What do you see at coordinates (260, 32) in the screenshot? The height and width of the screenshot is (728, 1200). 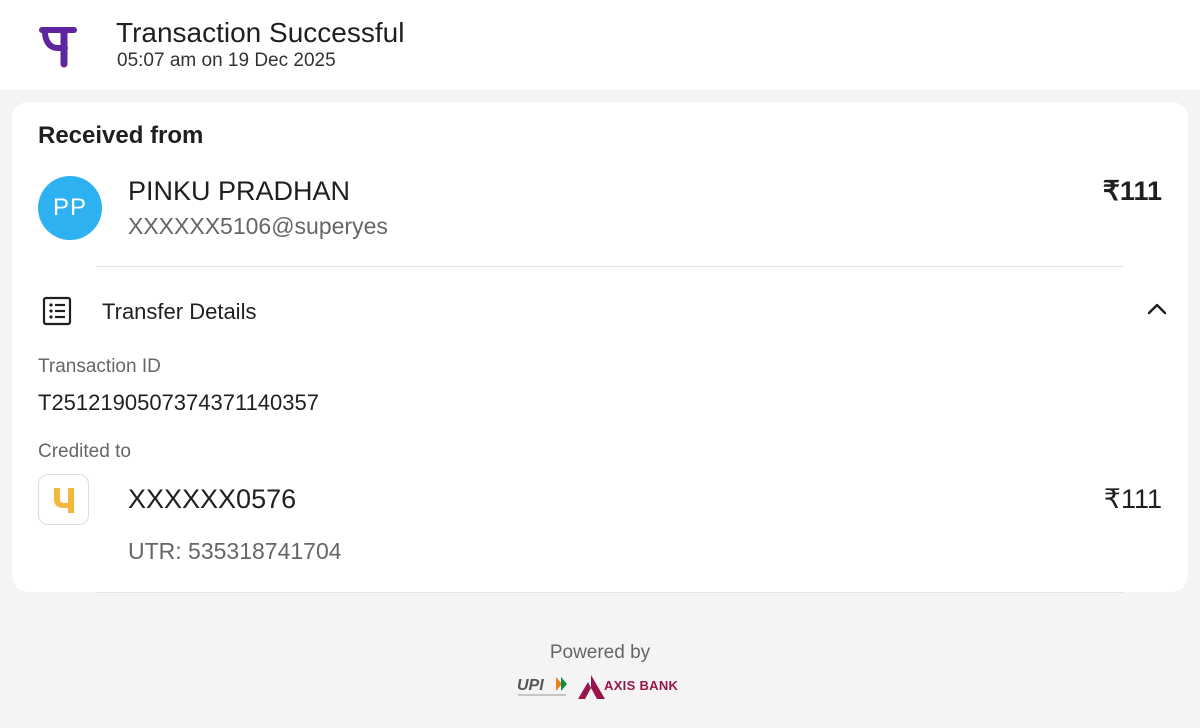 I see `page-title: Transaction Successful` at bounding box center [260, 32].